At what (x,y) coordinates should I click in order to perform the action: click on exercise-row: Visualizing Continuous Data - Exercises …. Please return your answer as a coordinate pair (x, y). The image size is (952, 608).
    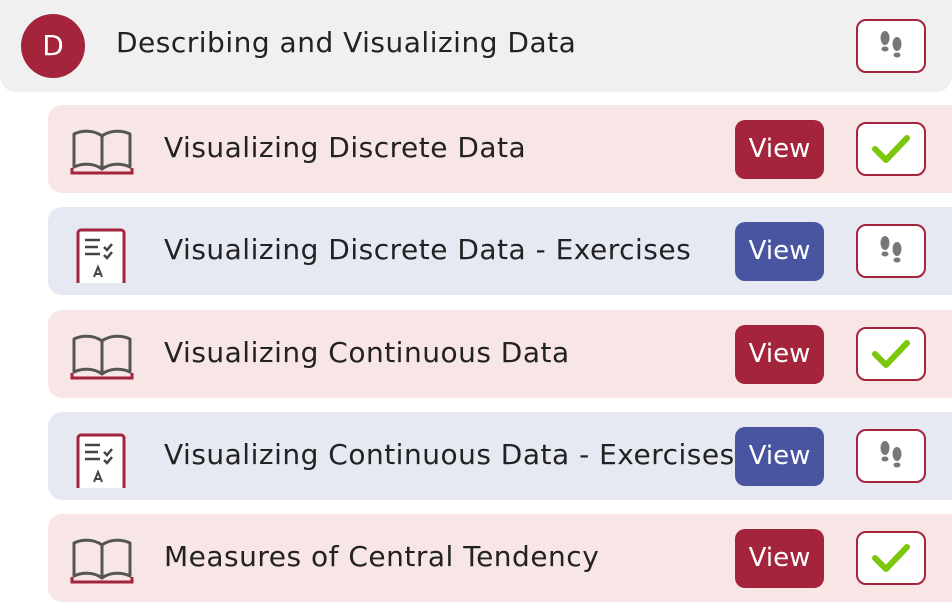
    Looking at the image, I should click on (500, 456).